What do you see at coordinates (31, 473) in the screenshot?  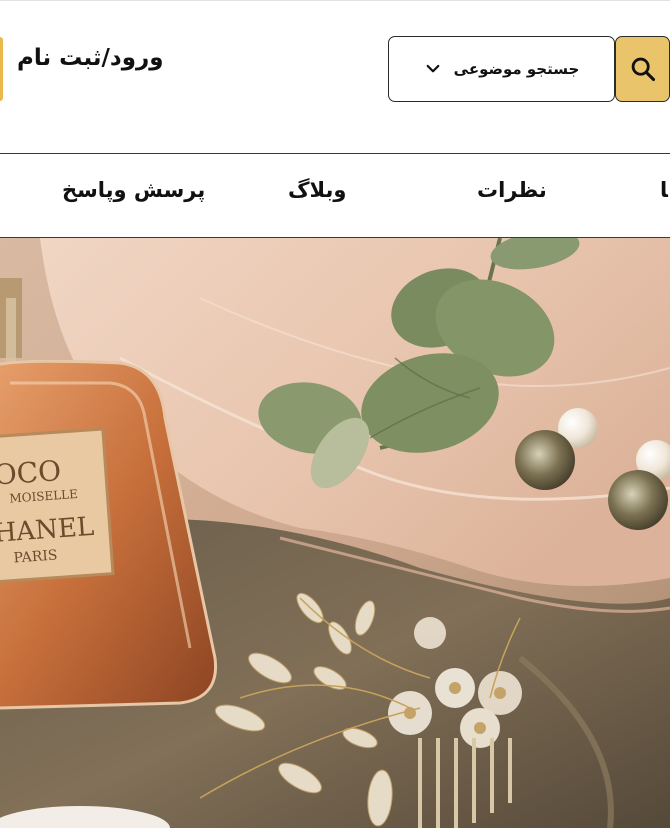 I see `bottle-label-line-1: OCO` at bounding box center [31, 473].